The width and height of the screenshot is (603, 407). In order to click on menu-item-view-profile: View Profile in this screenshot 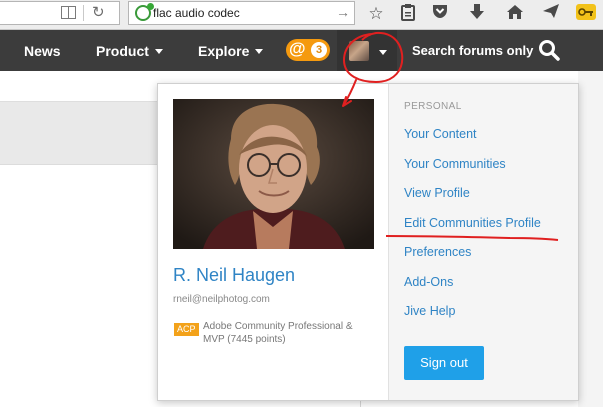, I will do `click(437, 193)`.